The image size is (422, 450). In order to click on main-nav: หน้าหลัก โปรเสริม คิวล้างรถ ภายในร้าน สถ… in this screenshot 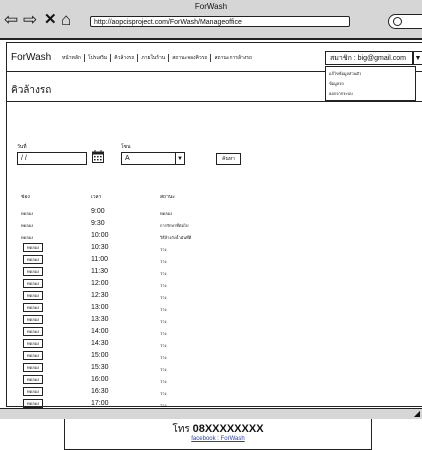, I will do `click(157, 58)`.